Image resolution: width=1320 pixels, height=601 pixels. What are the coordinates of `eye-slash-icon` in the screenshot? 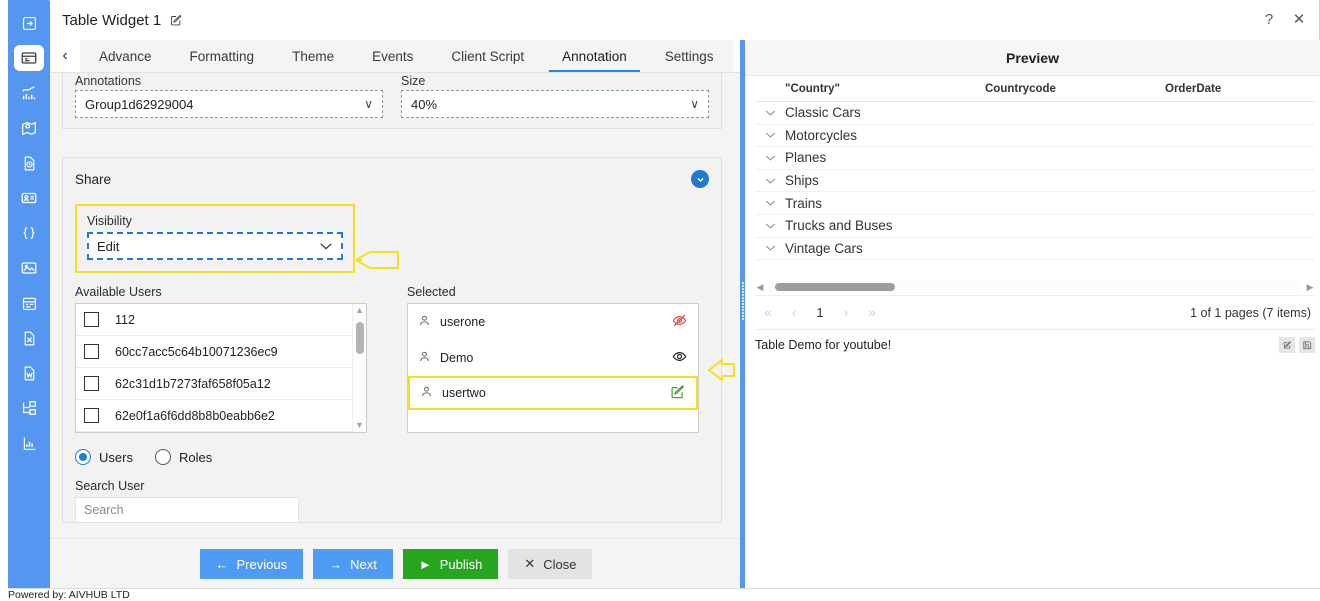 It's located at (679, 322).